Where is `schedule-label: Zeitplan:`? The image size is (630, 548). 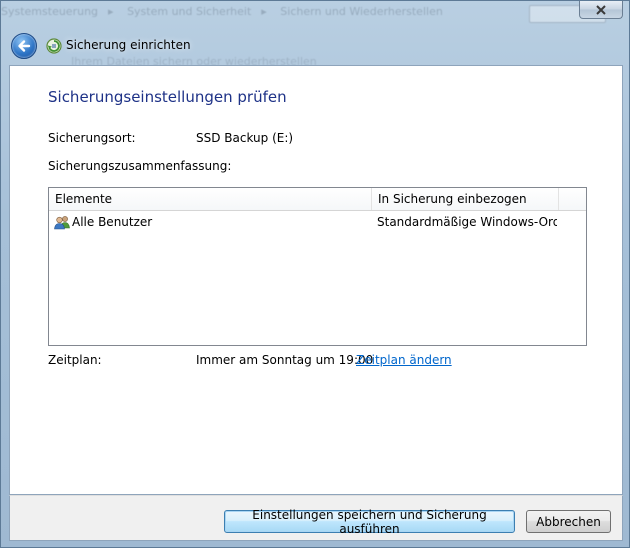 schedule-label: Zeitplan: is located at coordinates (75, 360).